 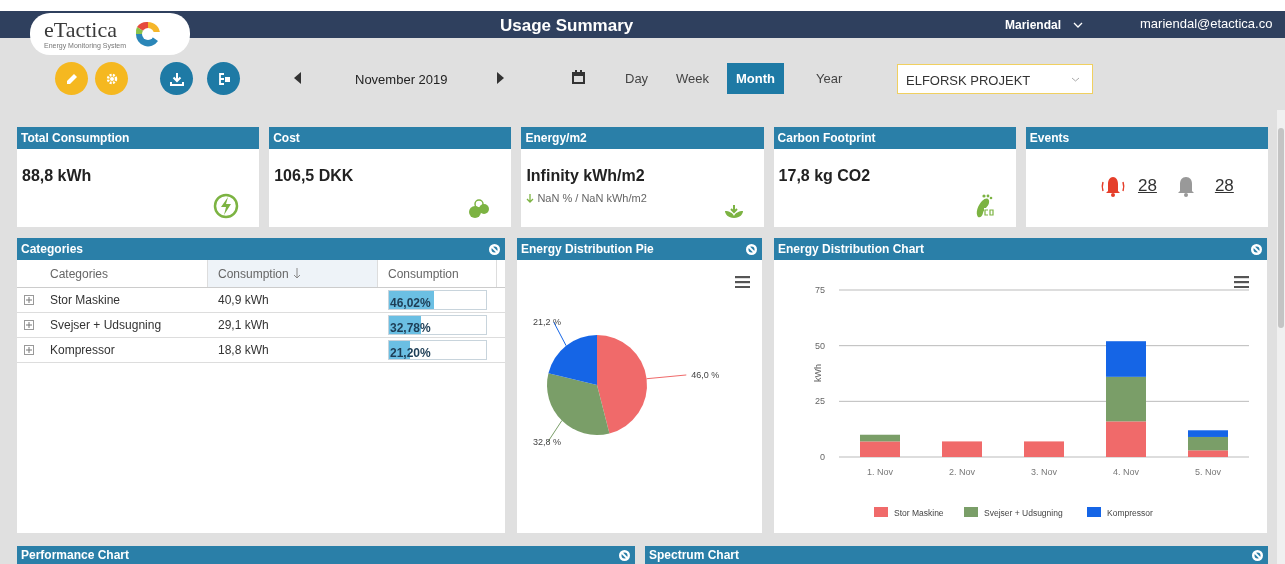 I want to click on range-tab: Day, so click(x=637, y=78).